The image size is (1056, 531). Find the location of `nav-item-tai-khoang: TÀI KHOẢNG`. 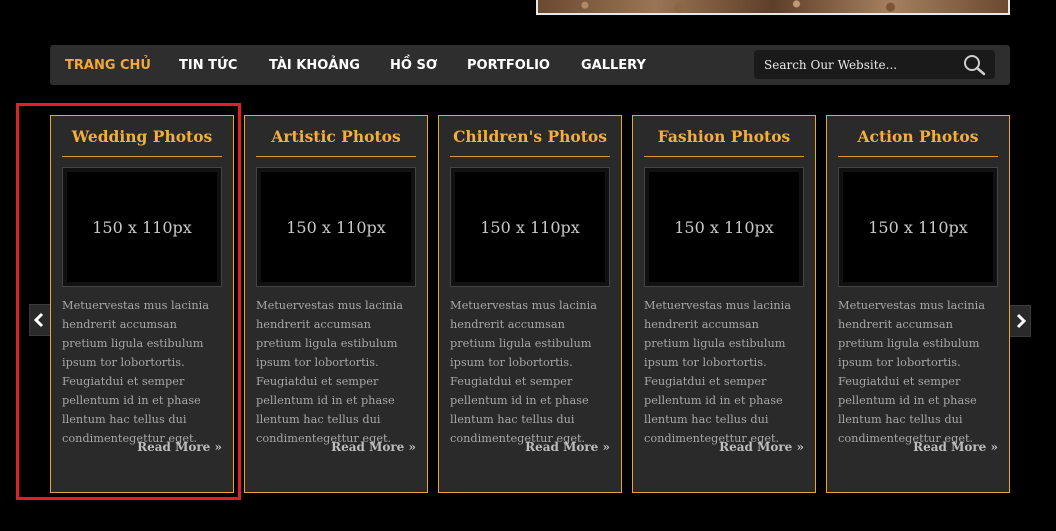

nav-item-tai-khoang: TÀI KHOẢNG is located at coordinates (314, 65).